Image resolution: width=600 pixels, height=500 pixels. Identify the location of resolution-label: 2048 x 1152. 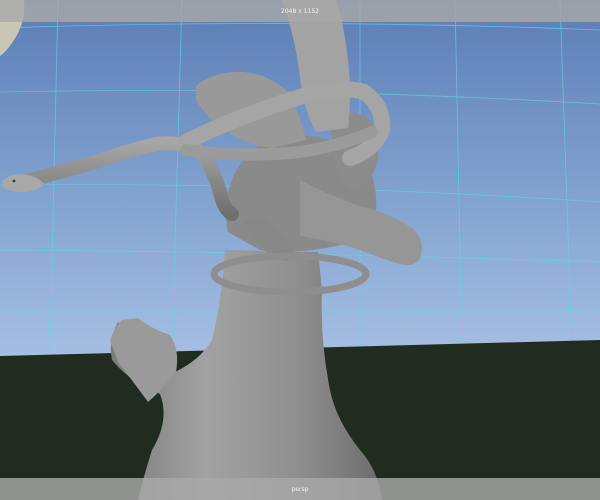
(300, 11).